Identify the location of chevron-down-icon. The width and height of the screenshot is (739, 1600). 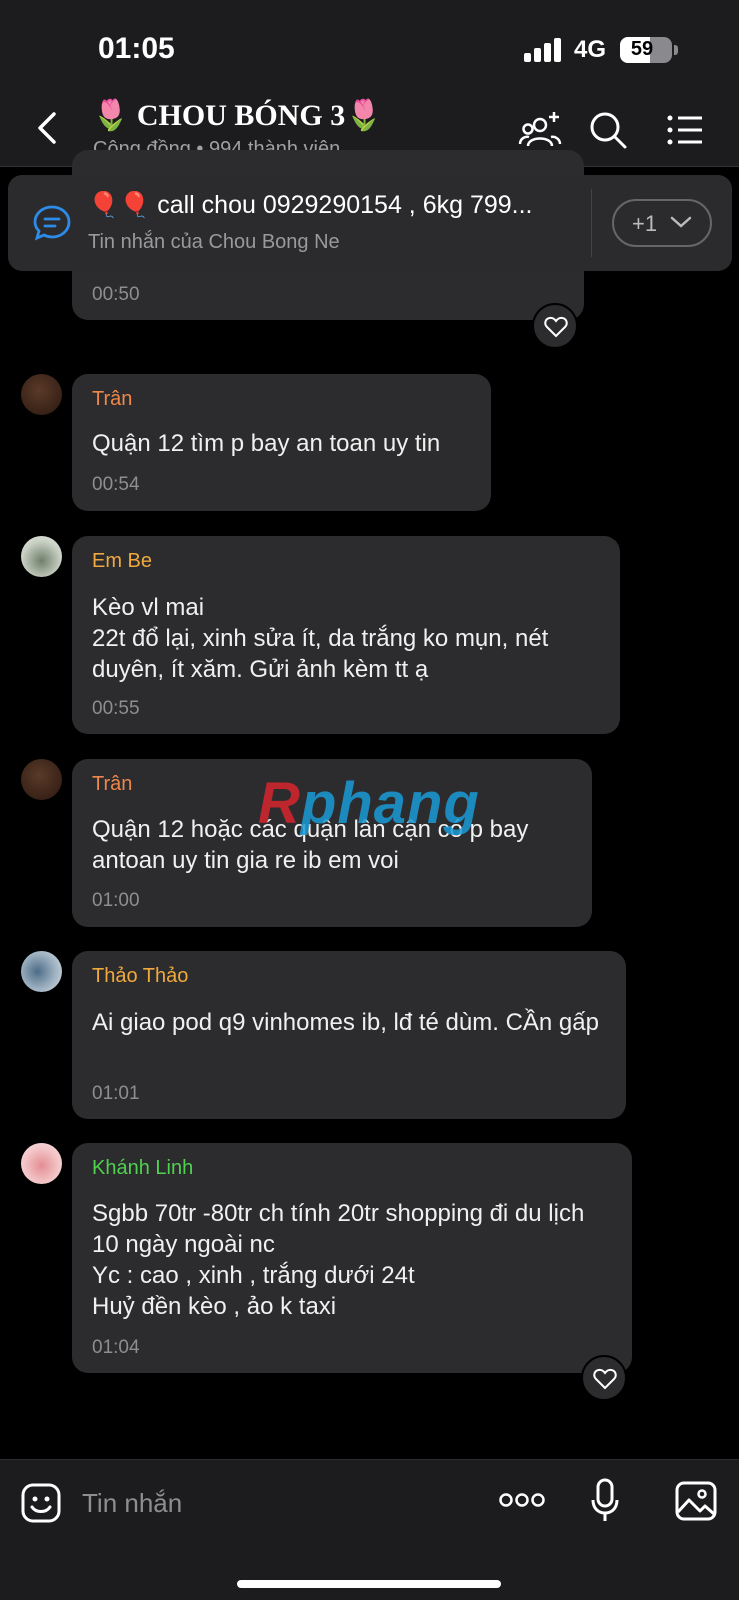
(681, 222).